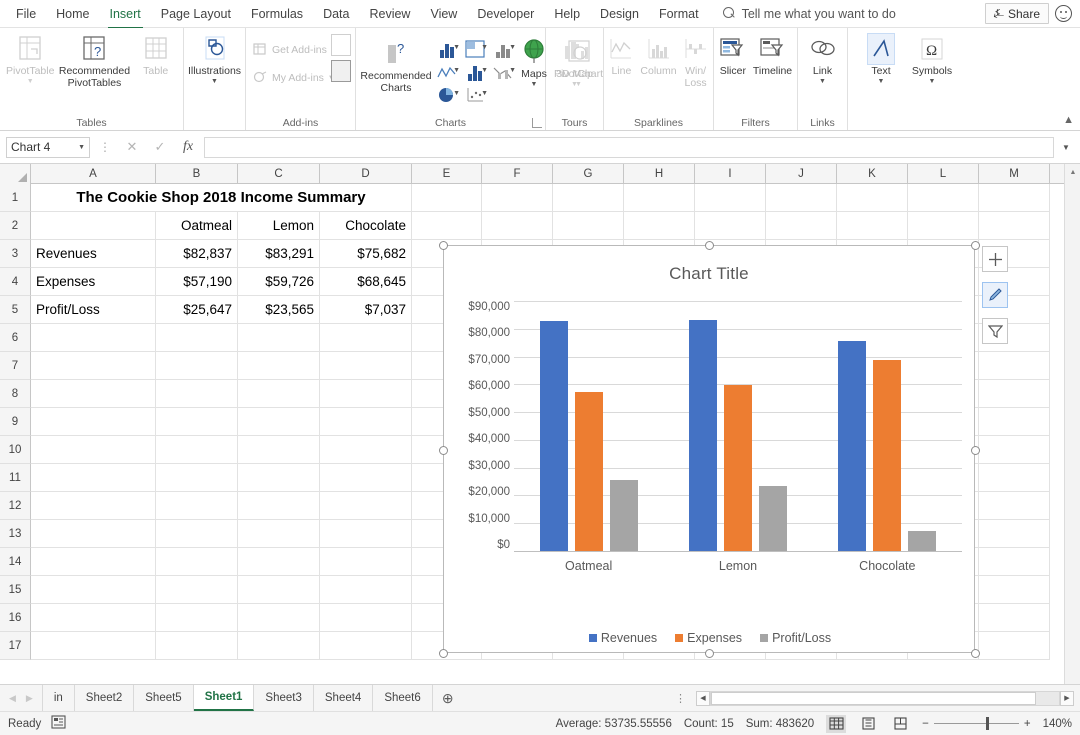 This screenshot has height=735, width=1080. I want to click on row-header-5: 5, so click(15, 310).